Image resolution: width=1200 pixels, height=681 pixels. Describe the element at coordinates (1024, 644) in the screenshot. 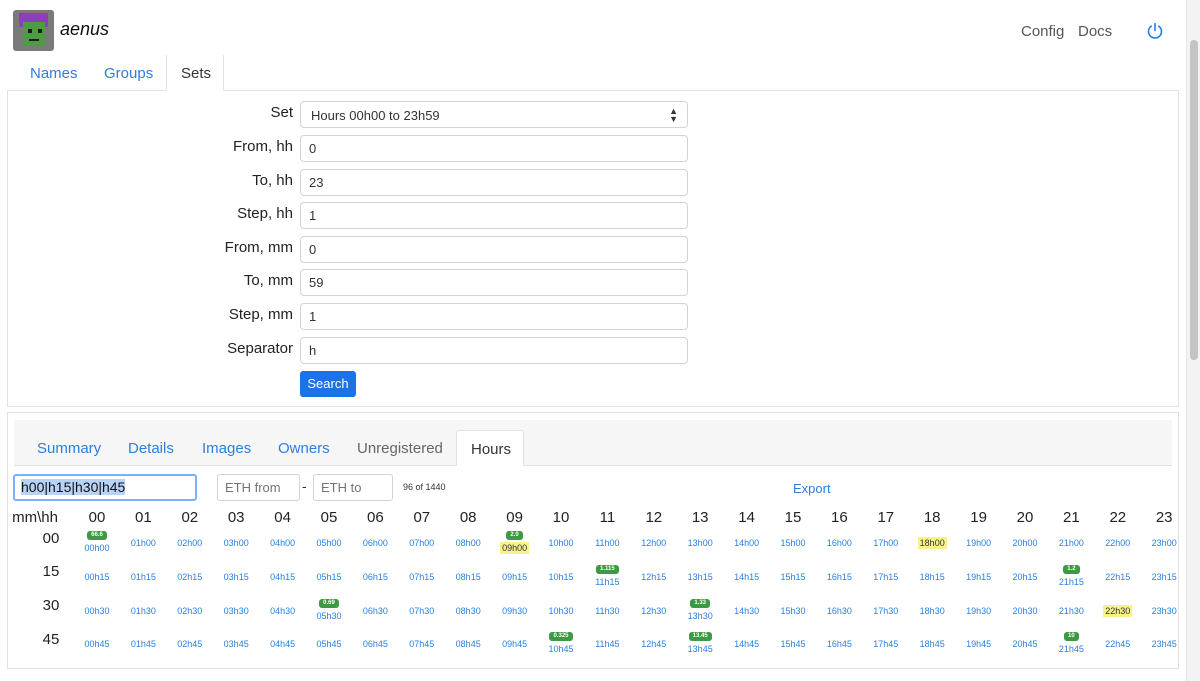

I see `hour-link: 20h45` at that location.